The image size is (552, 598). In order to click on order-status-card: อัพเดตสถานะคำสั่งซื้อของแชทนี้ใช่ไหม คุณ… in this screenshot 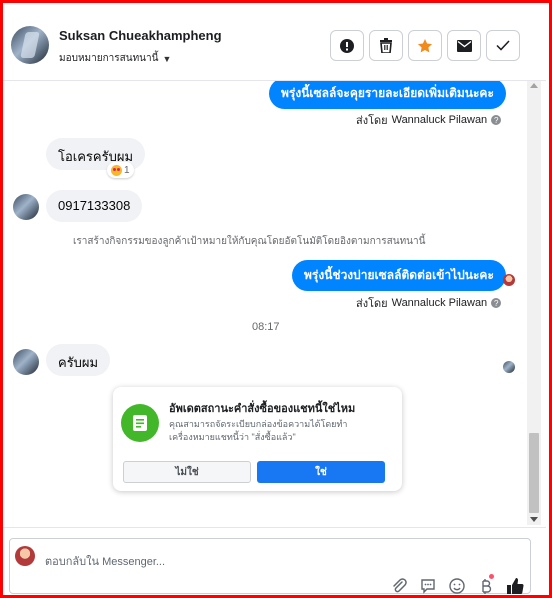, I will do `click(257, 439)`.